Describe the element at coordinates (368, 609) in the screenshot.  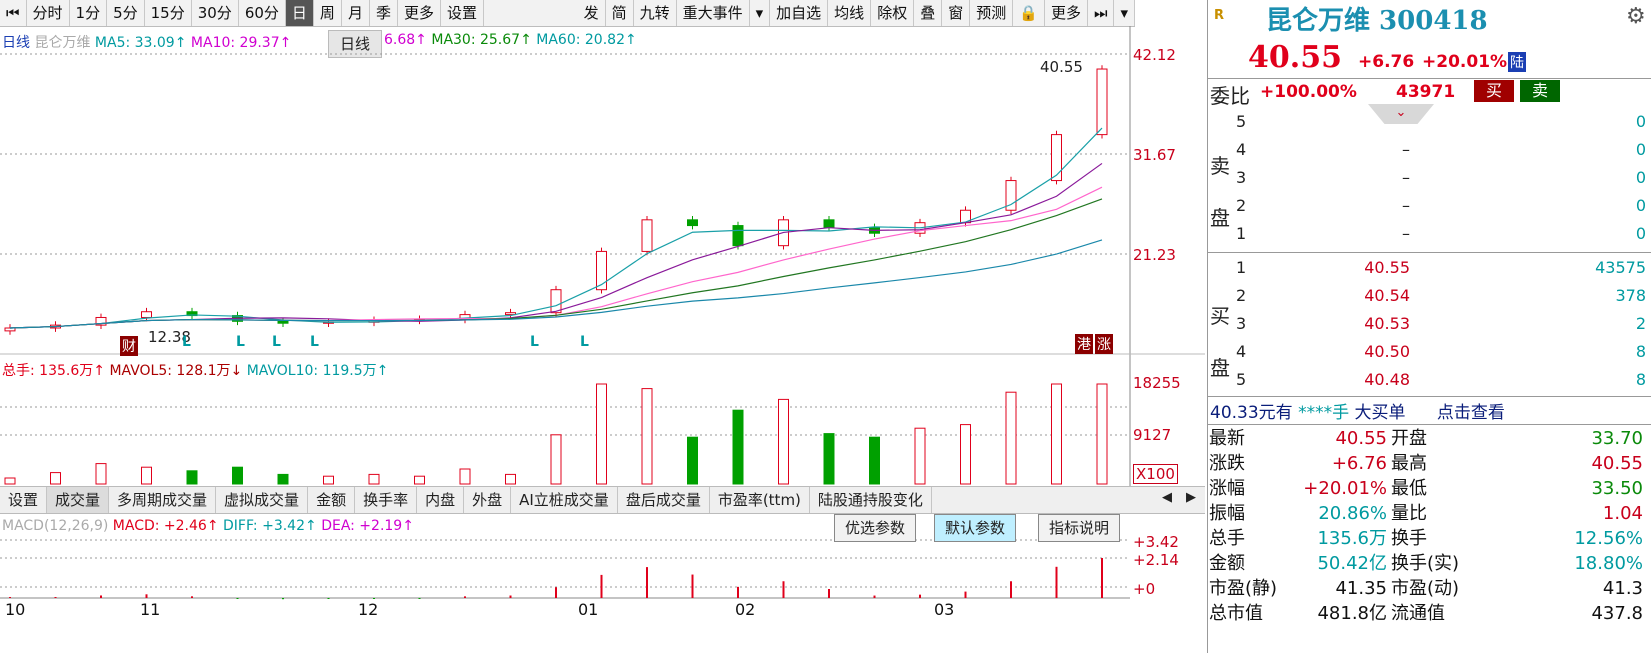
I see `x-label: 12` at that location.